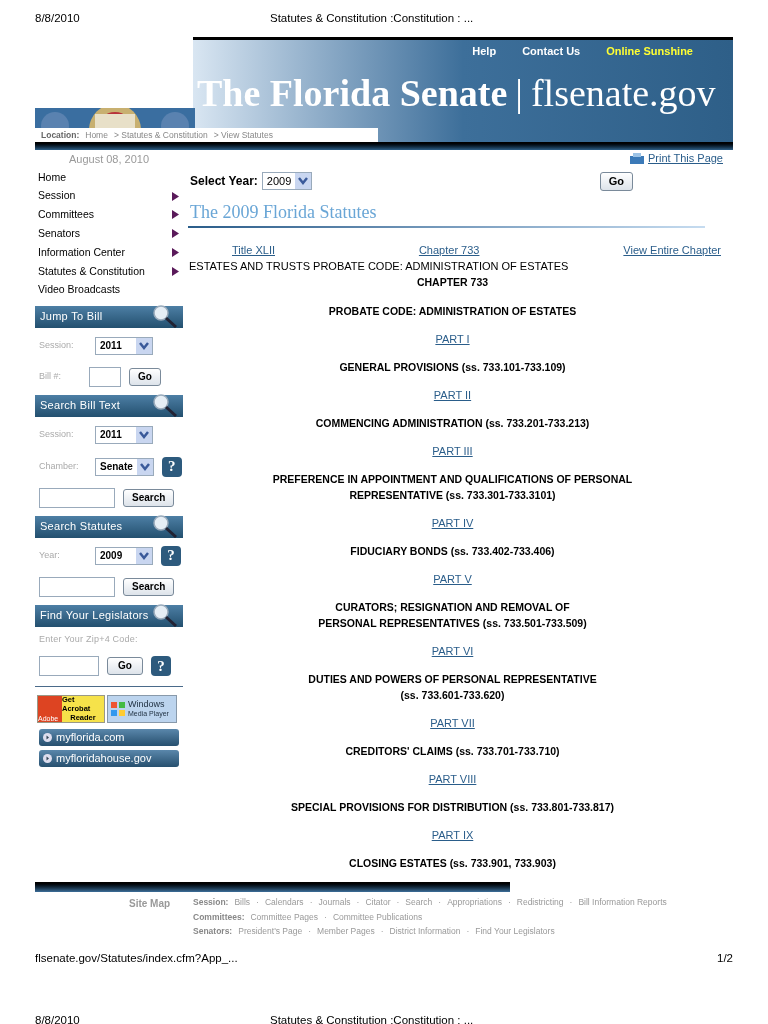 This screenshot has width=768, height=1024. What do you see at coordinates (452, 395) in the screenshot?
I see `part-link: PART II` at bounding box center [452, 395].